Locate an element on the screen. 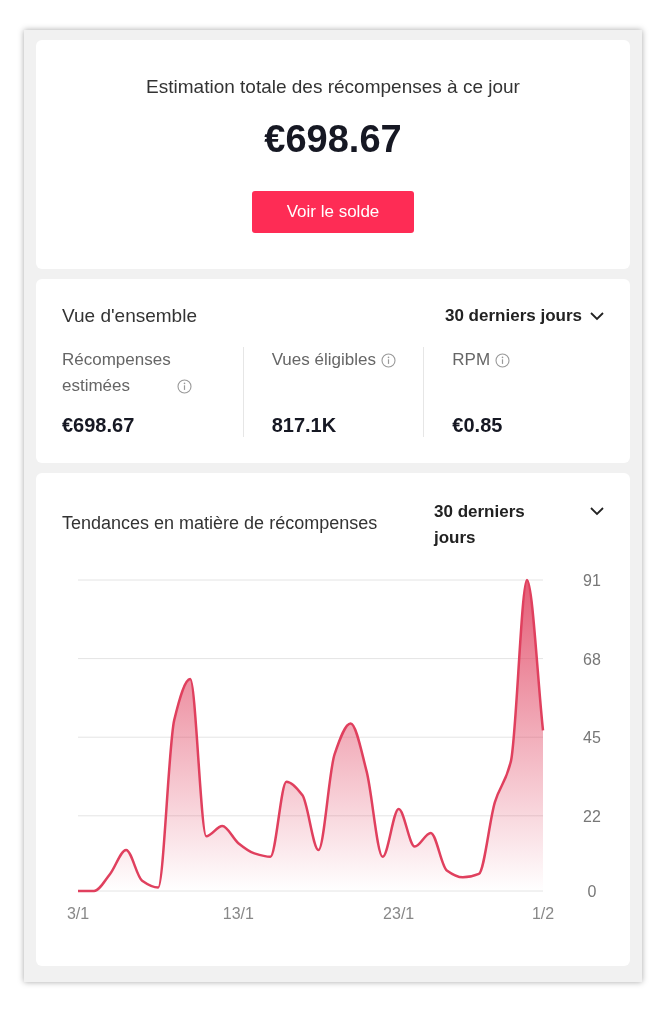 The image size is (666, 1024). metric-value: 817.1K is located at coordinates (304, 425).